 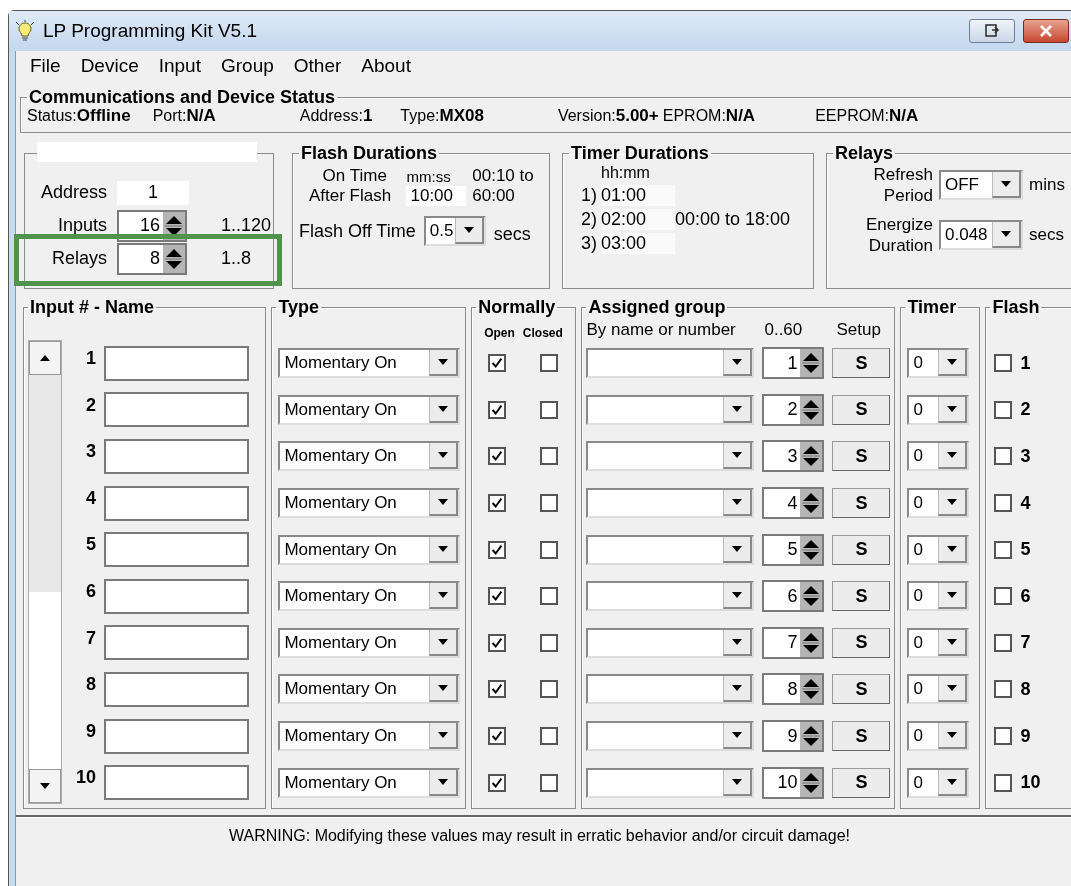 I want to click on group-number-spinner: 9, so click(x=793, y=736).